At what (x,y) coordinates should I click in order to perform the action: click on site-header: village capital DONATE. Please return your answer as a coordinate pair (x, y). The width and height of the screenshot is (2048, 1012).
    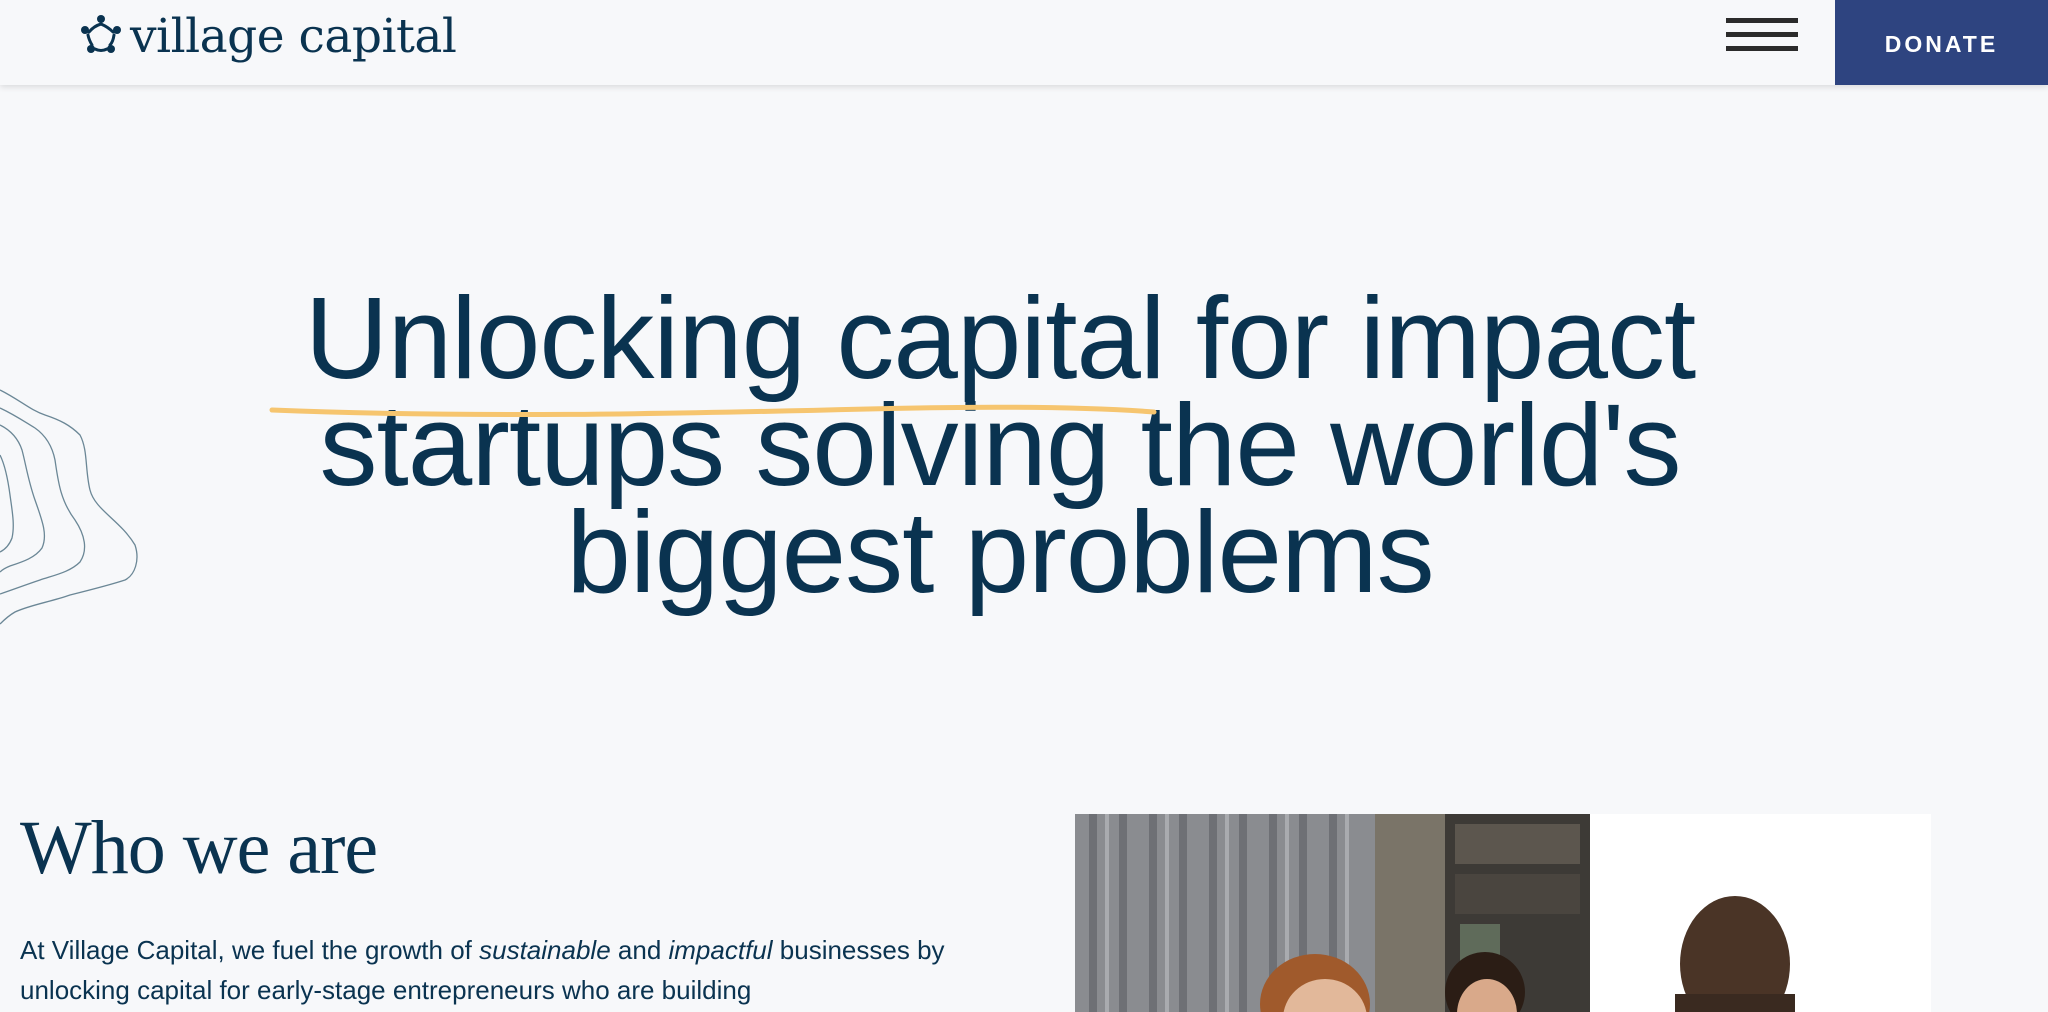
    Looking at the image, I should click on (1024, 42).